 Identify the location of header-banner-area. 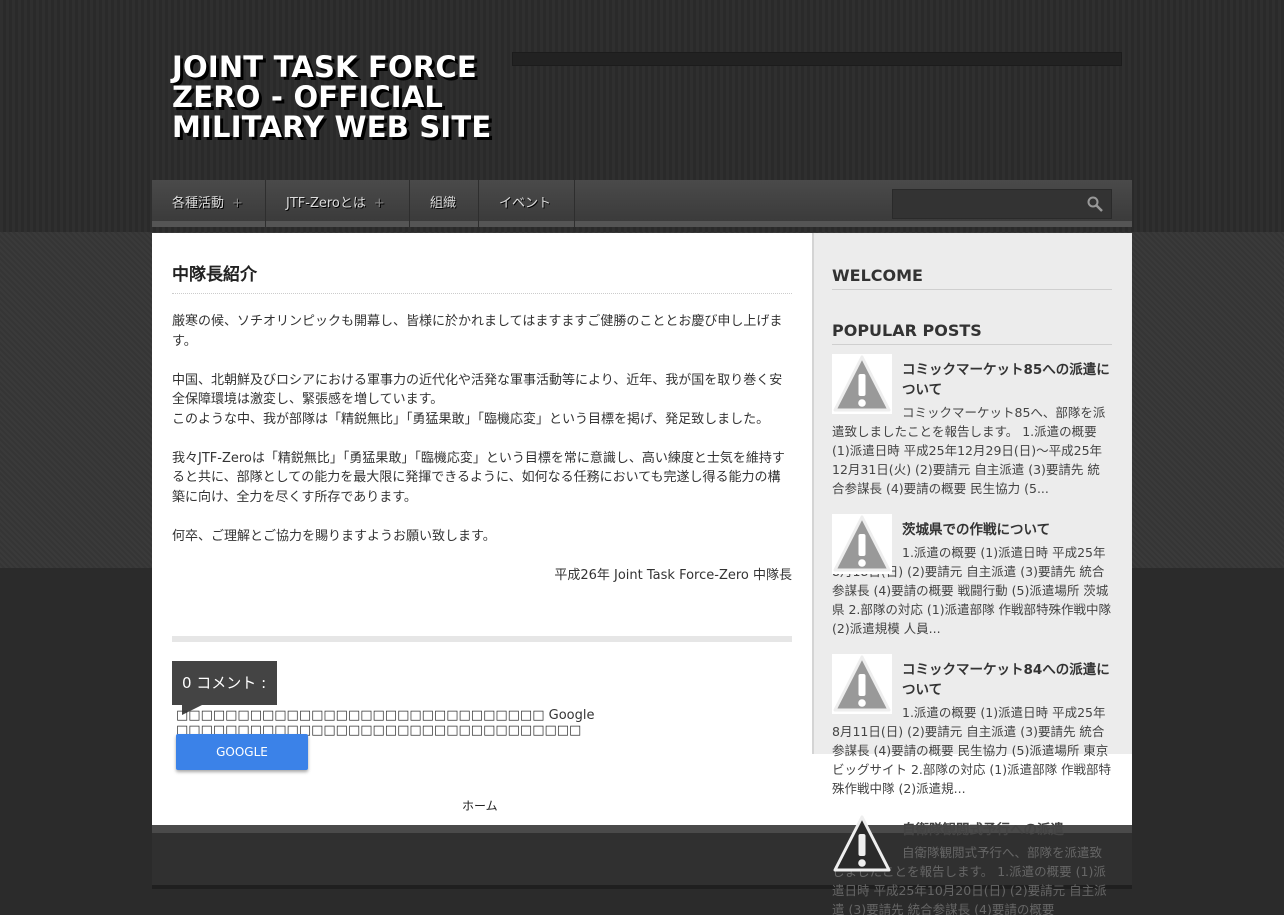
(817, 59).